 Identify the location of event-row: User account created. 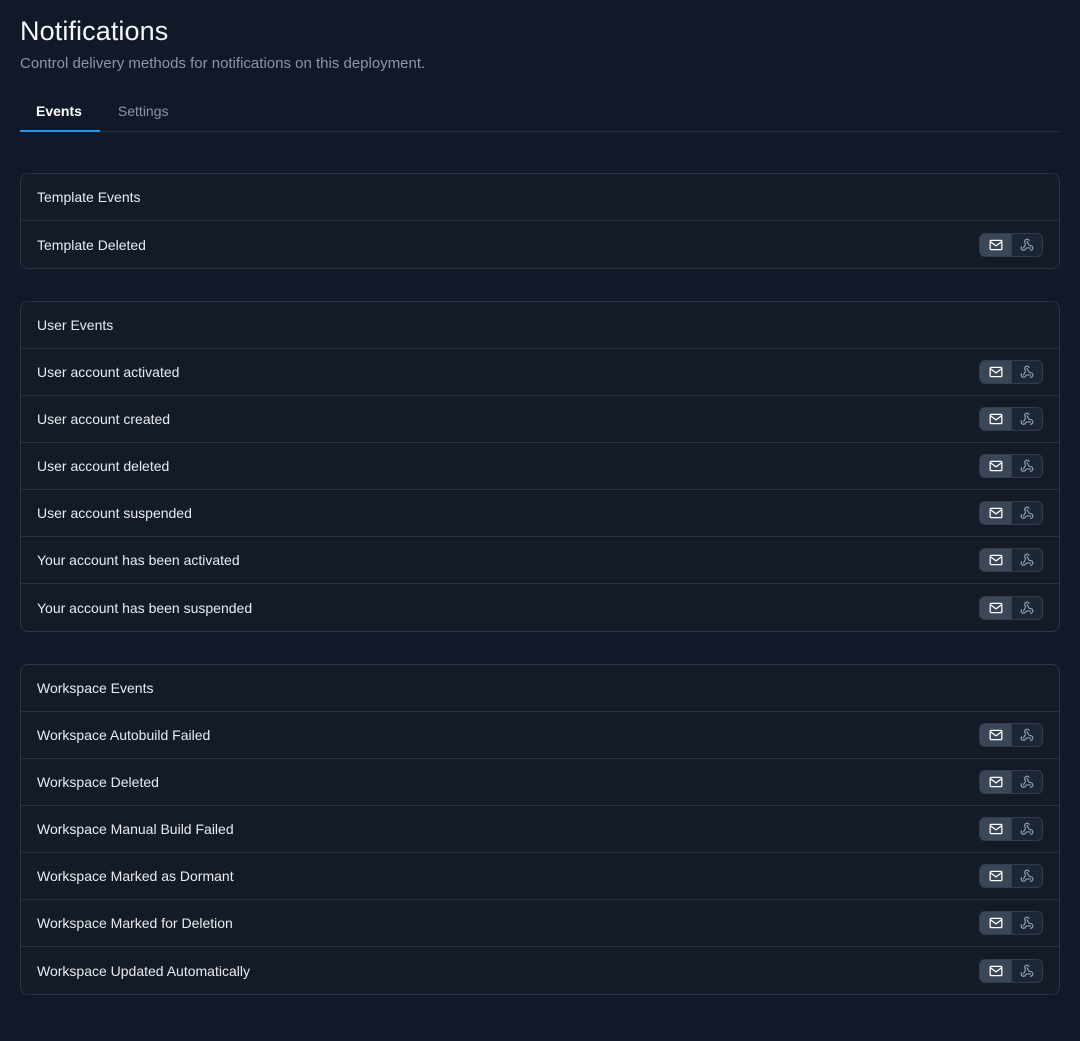
(540, 419).